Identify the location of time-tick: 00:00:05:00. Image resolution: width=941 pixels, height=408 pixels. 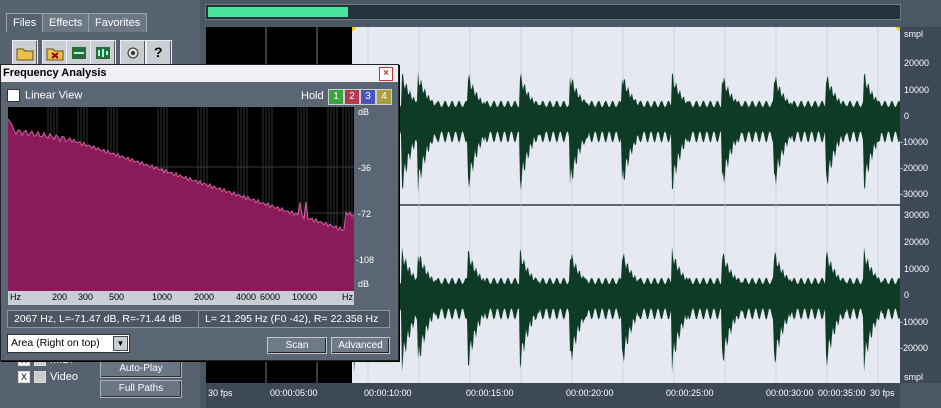
(294, 393).